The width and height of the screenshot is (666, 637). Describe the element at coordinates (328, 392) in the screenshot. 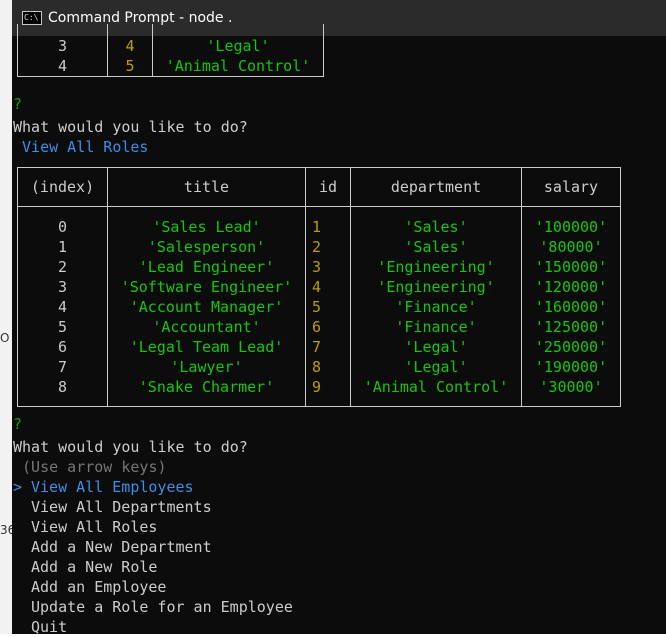

I see `id-cell: 9` at that location.